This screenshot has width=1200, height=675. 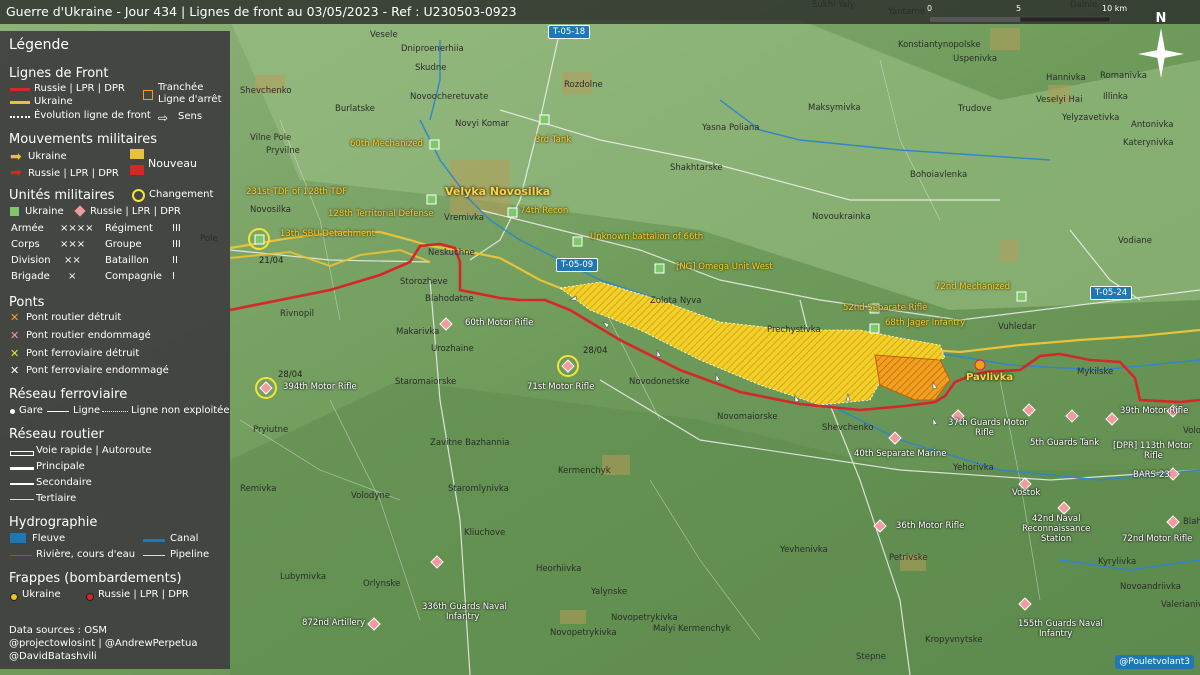 I want to click on unit-label: 155th Guards Naval, so click(x=1060, y=624).